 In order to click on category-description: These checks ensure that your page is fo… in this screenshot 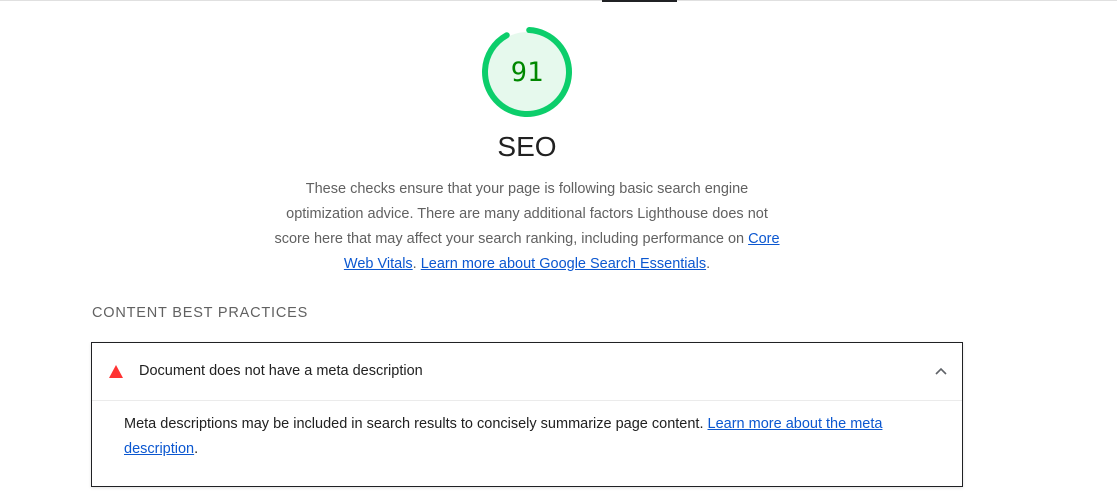, I will do `click(527, 227)`.